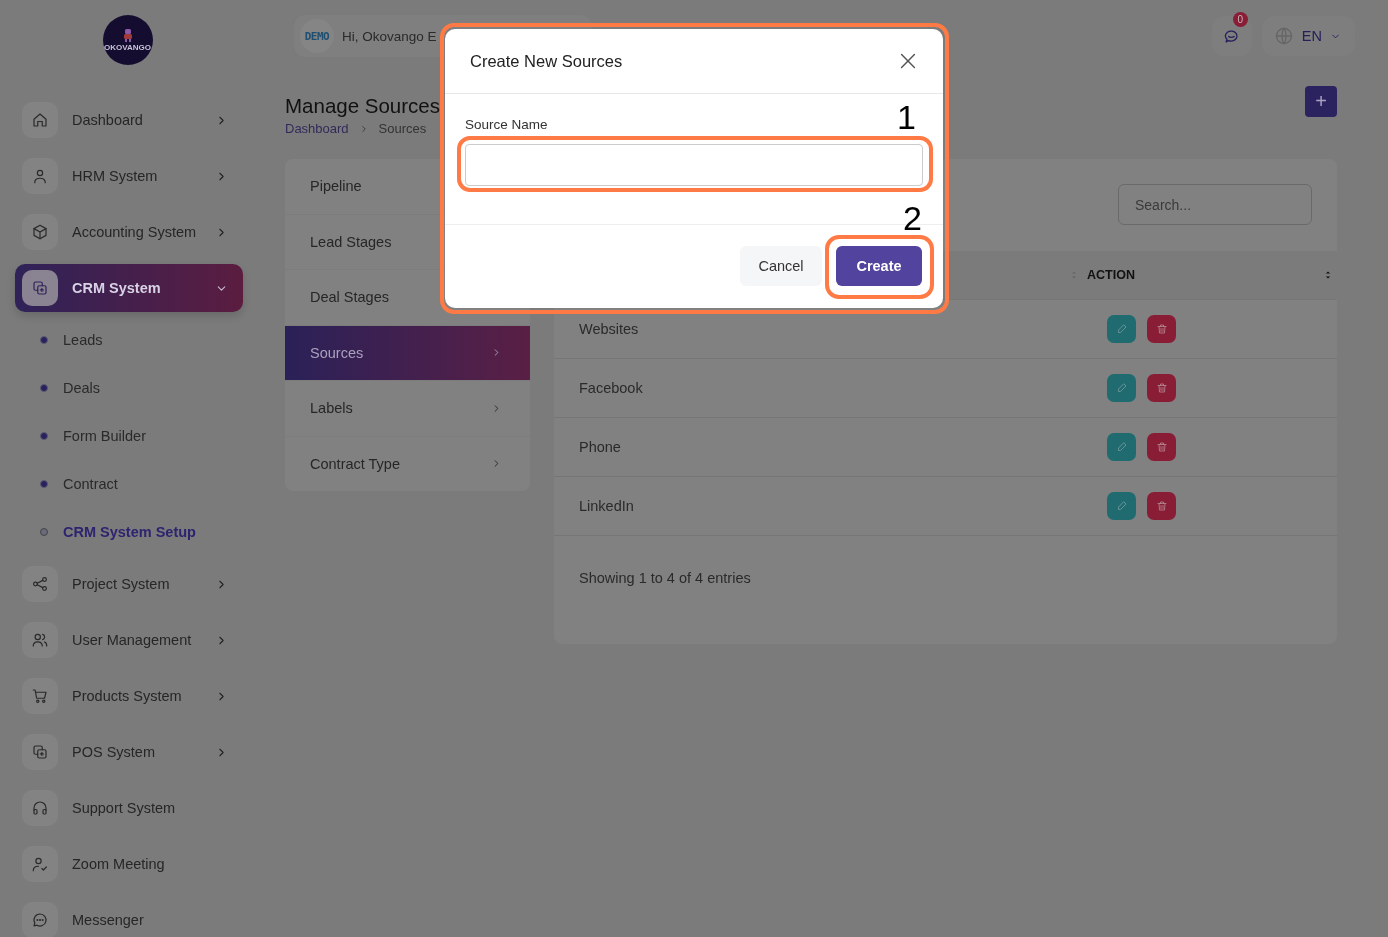 This screenshot has width=1388, height=937. Describe the element at coordinates (129, 584) in the screenshot. I see `sidebar-item: Project System` at that location.